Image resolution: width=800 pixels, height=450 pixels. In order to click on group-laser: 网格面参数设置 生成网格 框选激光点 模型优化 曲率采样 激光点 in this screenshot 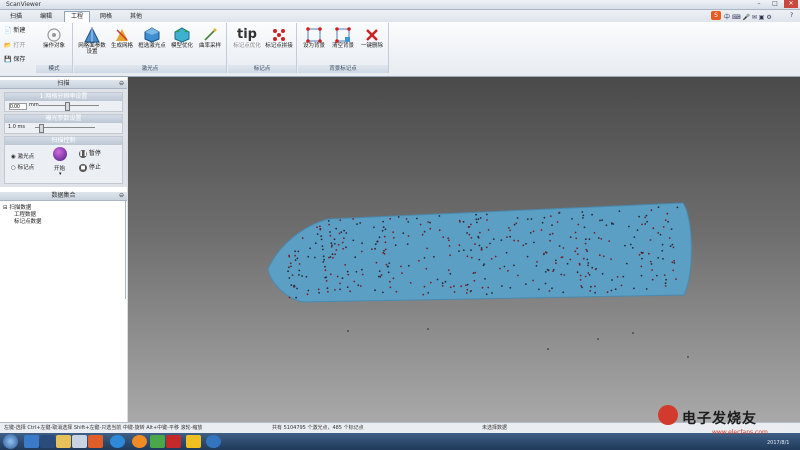, I will do `click(150, 48)`.